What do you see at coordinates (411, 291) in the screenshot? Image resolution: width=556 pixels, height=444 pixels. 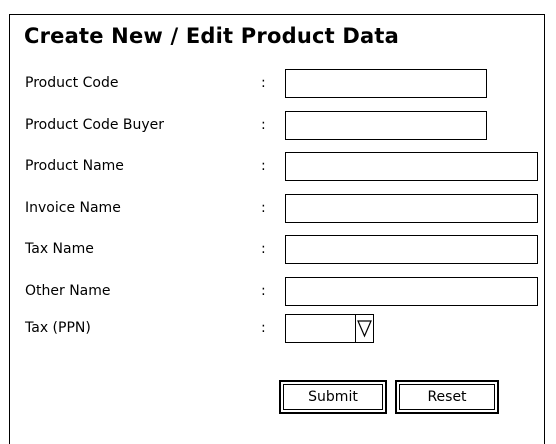 I see `other-name-input` at bounding box center [411, 291].